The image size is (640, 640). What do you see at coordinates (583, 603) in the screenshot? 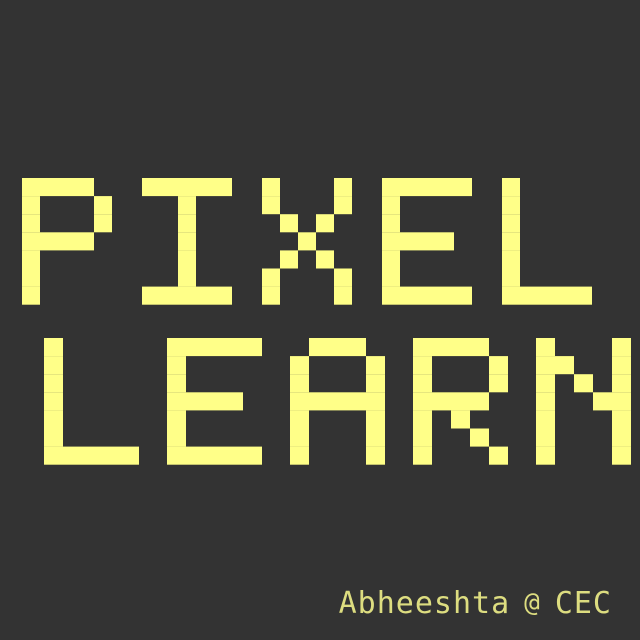
I see `organization-name: CEC` at bounding box center [583, 603].